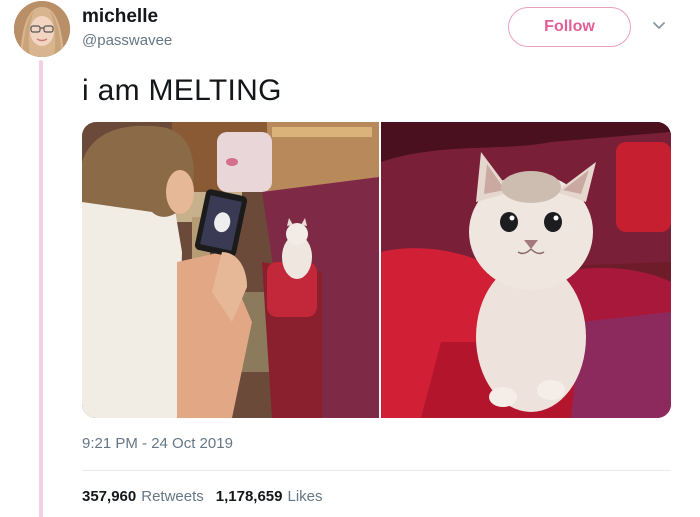 This screenshot has width=700, height=517. I want to click on user-handle: @passwavee, so click(127, 40).